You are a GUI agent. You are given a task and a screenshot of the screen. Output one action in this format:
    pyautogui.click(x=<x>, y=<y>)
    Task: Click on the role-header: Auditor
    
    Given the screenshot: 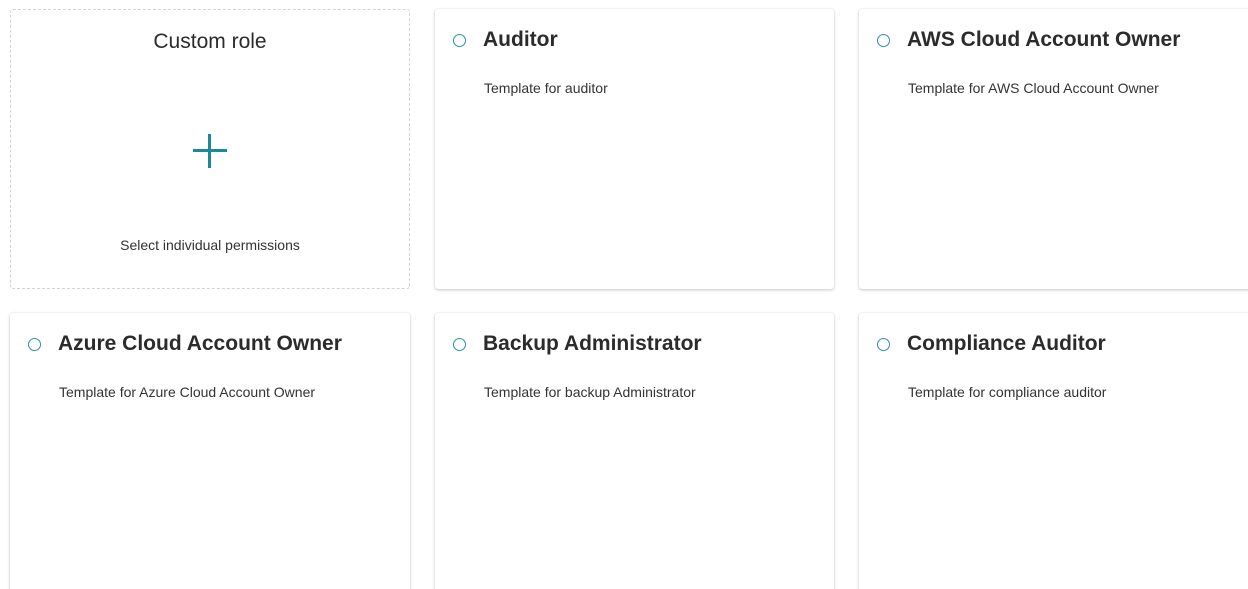 What is the action you would take?
    pyautogui.click(x=505, y=40)
    